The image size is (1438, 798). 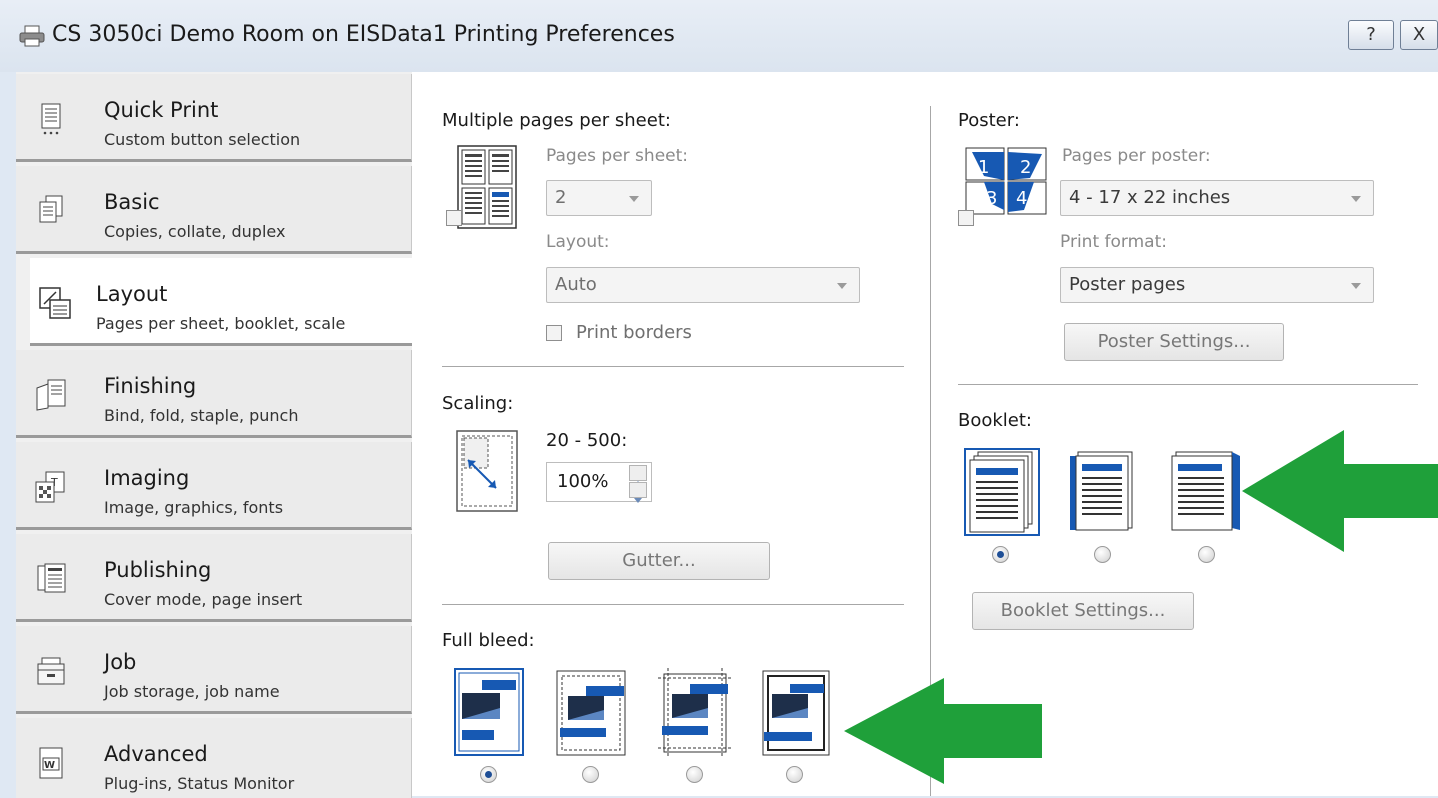 I want to click on sidebar-item-advanced: W Advanced Plug-ins, Status Monitor, so click(x=214, y=758).